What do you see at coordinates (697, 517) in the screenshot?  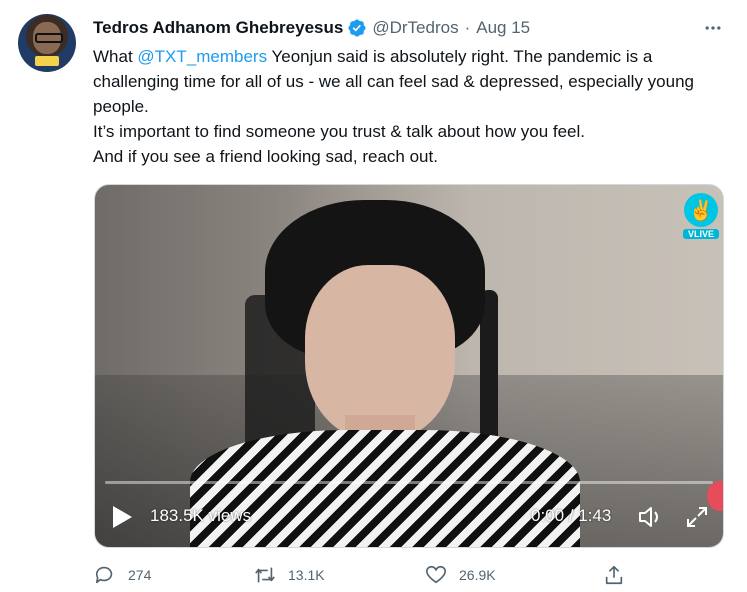 I see `fullscreen-icon` at bounding box center [697, 517].